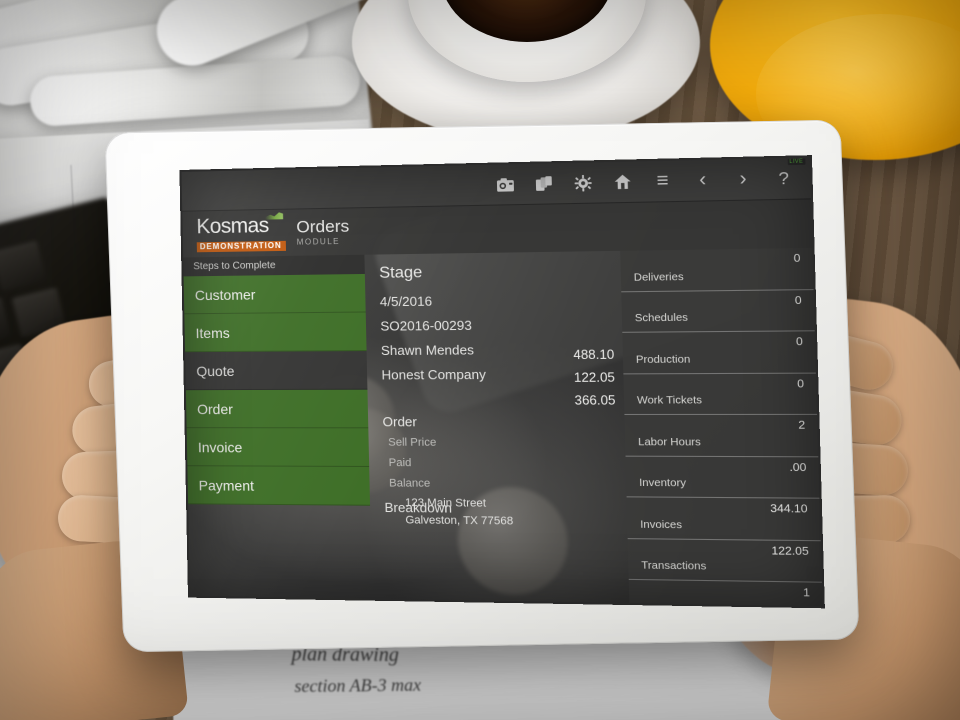 The image size is (960, 720). What do you see at coordinates (276, 371) in the screenshot?
I see `step-item-quote: Quote` at bounding box center [276, 371].